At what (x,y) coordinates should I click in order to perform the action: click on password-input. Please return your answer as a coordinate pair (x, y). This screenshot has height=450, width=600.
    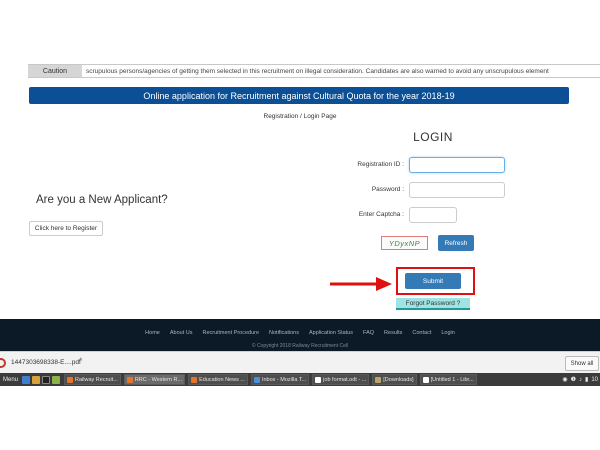
    Looking at the image, I should click on (457, 190).